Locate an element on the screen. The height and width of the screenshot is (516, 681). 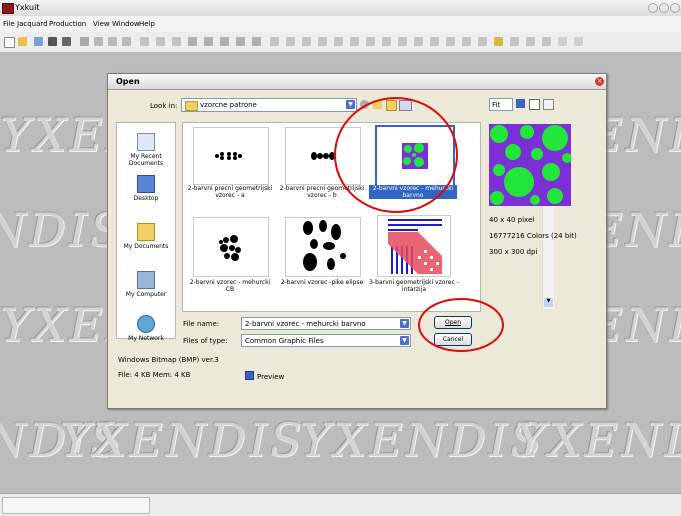
app-title: Yxkuit is located at coordinates (27, 7).